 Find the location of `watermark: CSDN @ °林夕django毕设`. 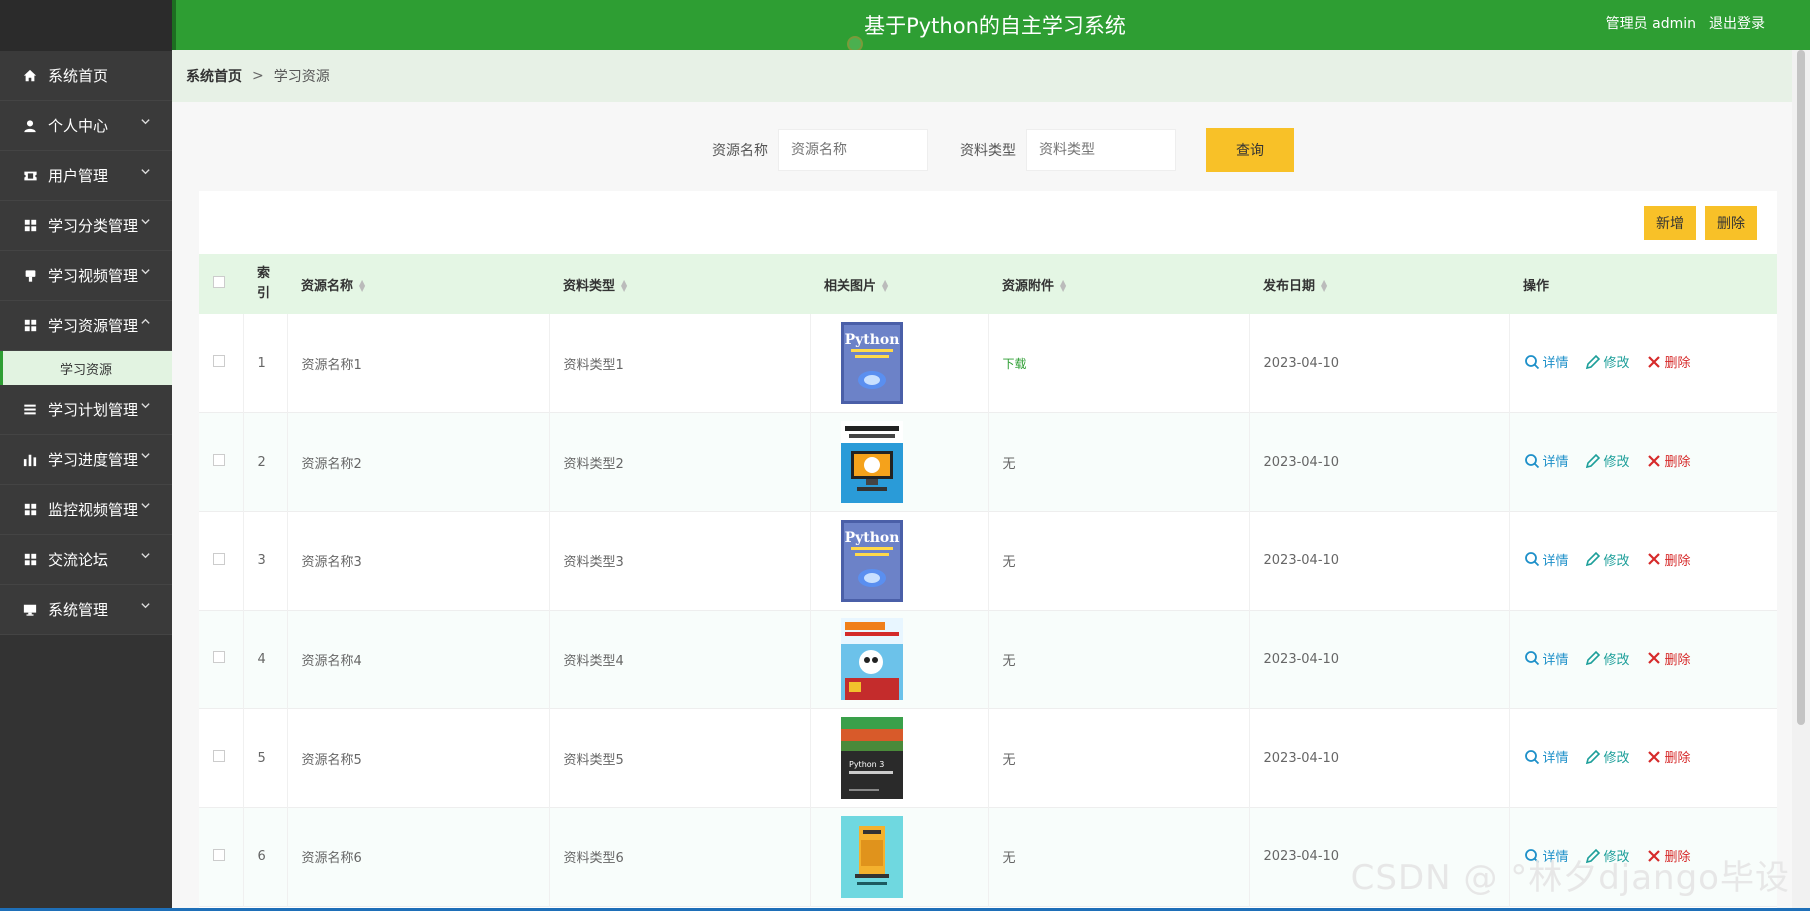

watermark: CSDN @ °林夕django毕设 is located at coordinates (1570, 878).